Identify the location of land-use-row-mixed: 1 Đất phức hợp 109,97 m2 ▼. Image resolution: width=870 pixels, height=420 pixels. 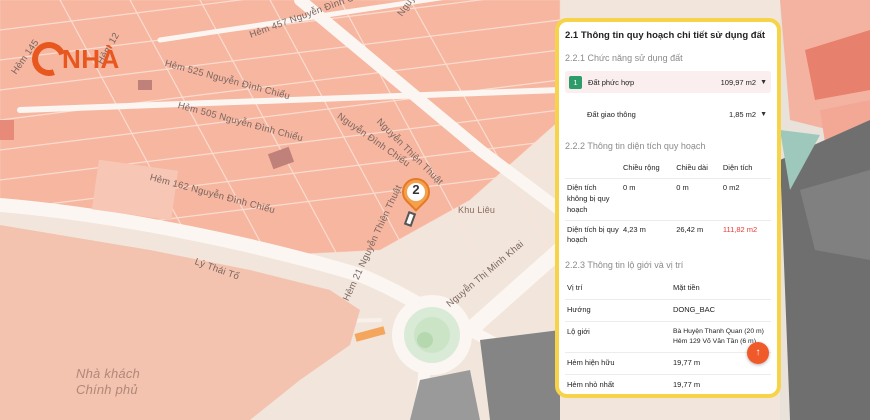
(668, 82).